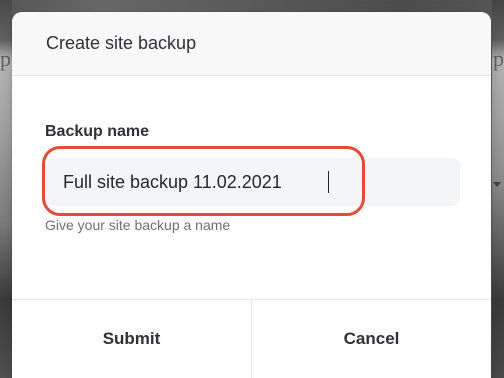 The height and width of the screenshot is (378, 504). What do you see at coordinates (5, 58) in the screenshot?
I see `background-left-glyph: p` at bounding box center [5, 58].